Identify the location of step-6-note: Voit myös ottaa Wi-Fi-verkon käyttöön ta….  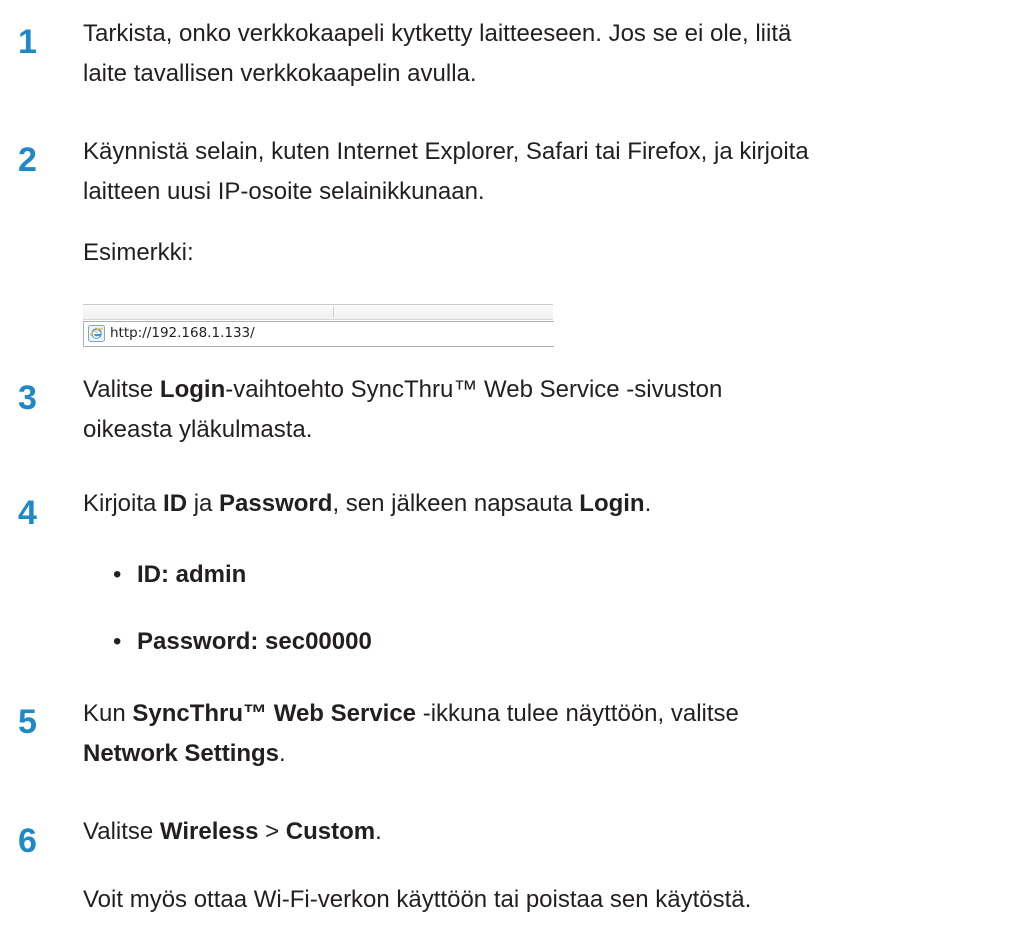
(417, 899).